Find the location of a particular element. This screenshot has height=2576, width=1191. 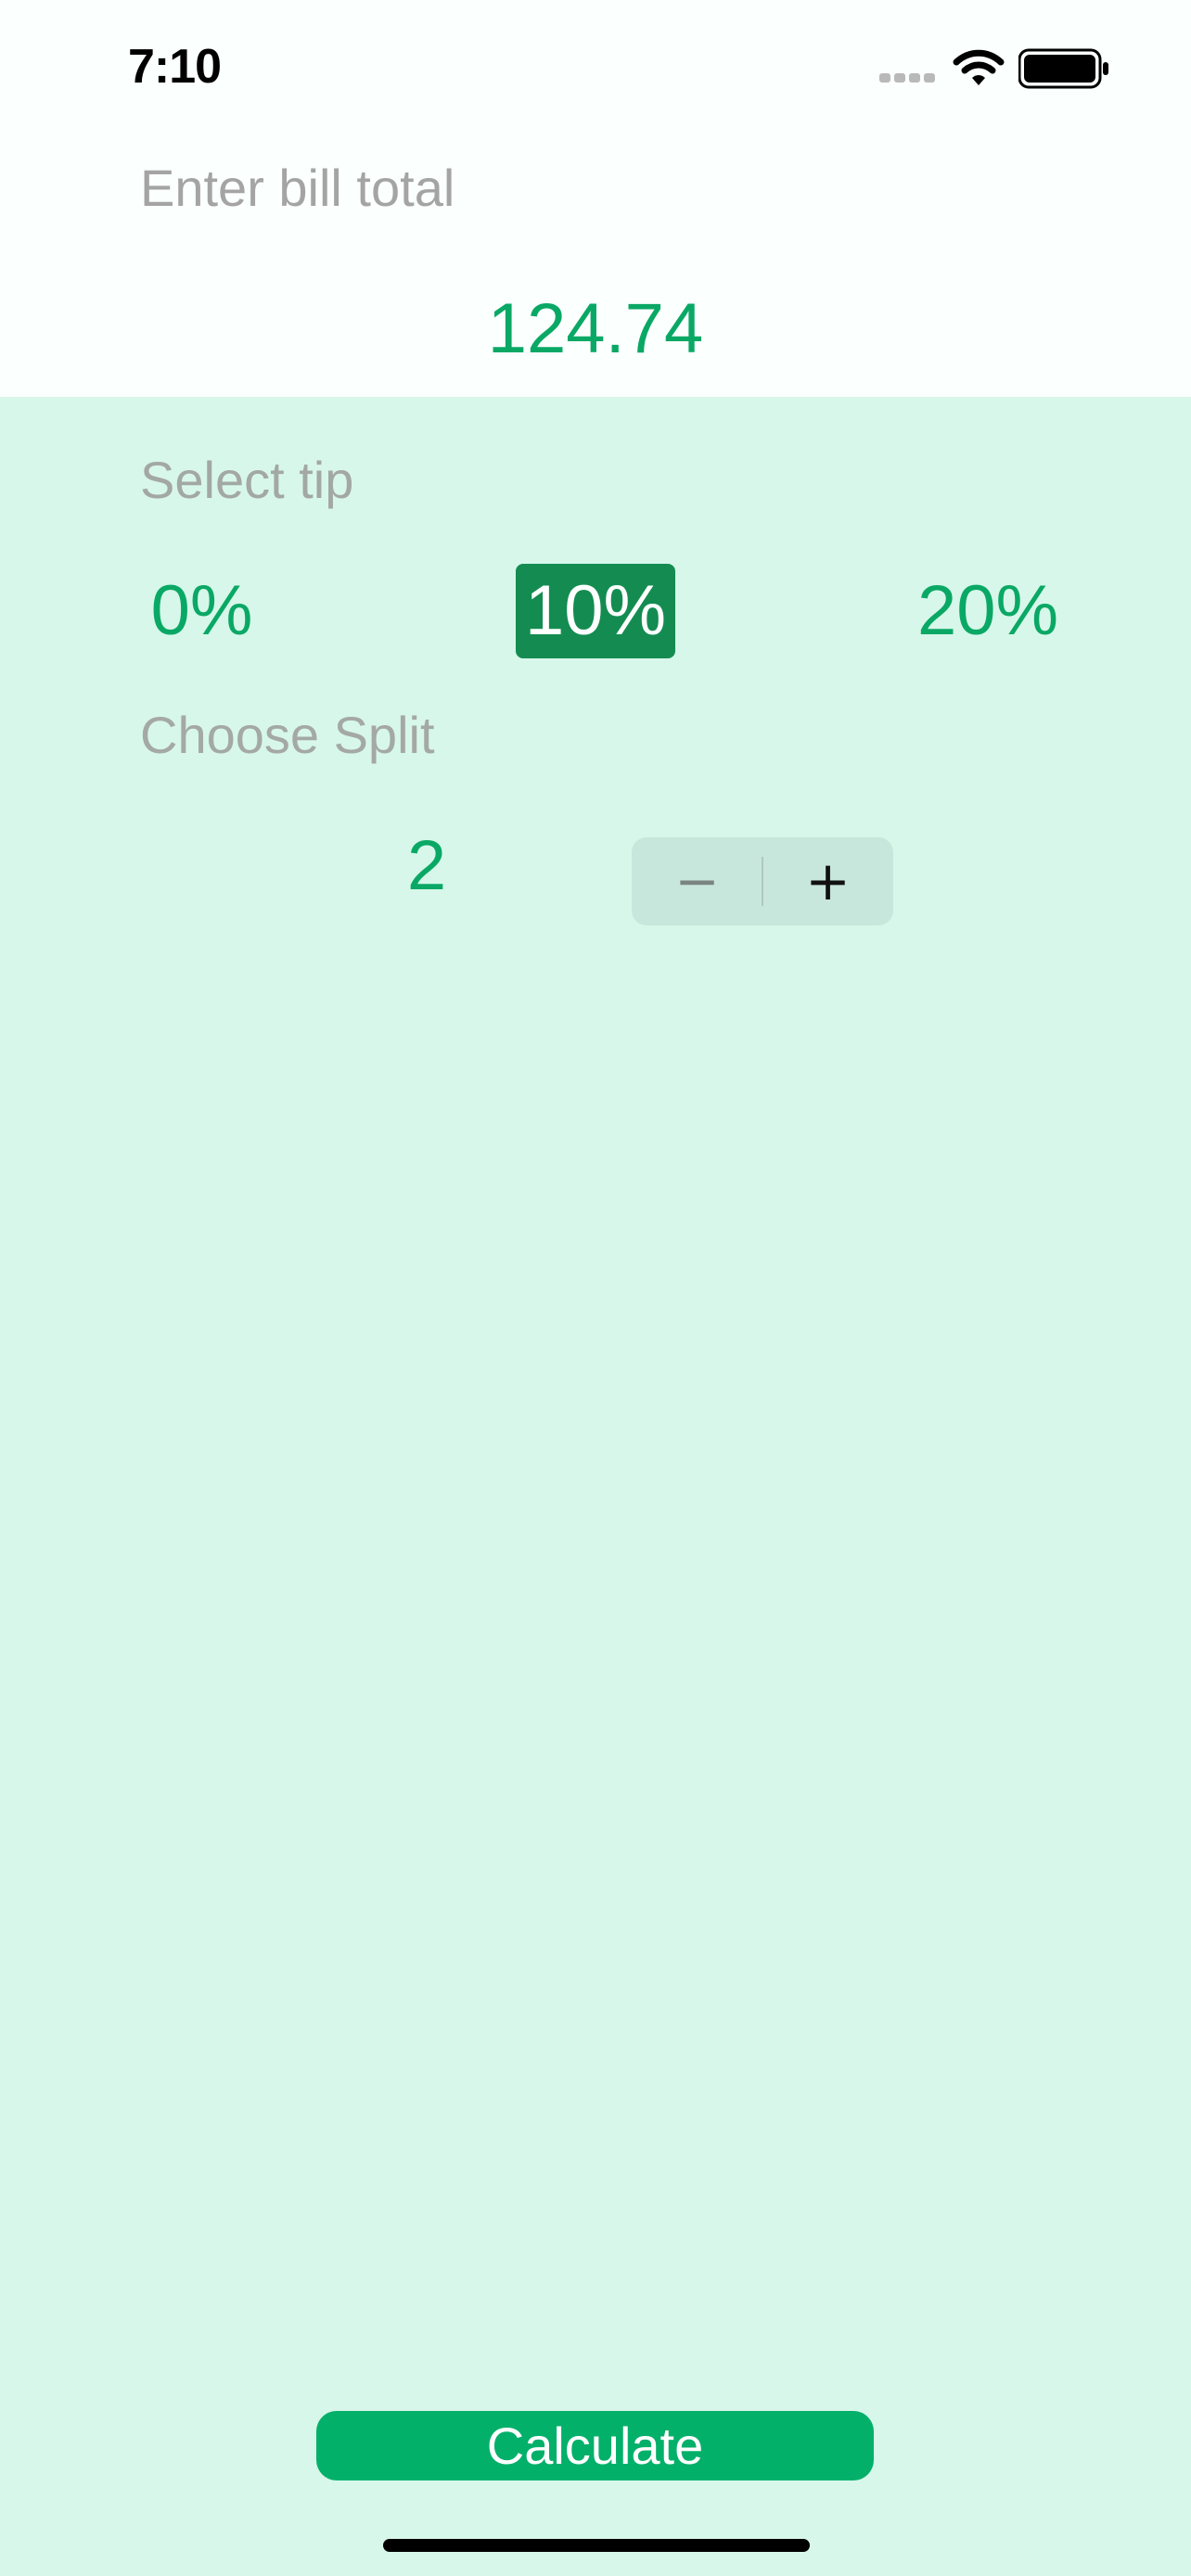

wifi-icon is located at coordinates (979, 67).